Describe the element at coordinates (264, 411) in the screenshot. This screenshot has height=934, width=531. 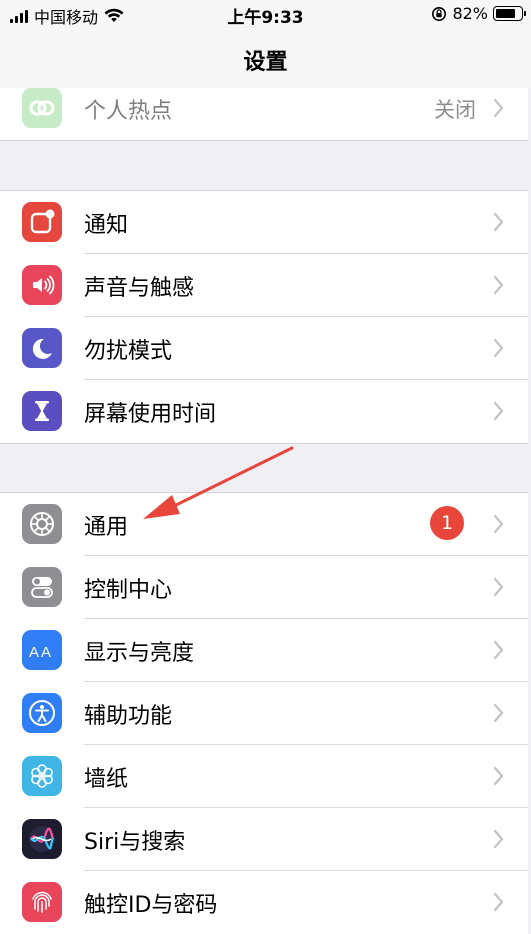
I see `settings-row-screen-time: 屏幕使用时间` at that location.